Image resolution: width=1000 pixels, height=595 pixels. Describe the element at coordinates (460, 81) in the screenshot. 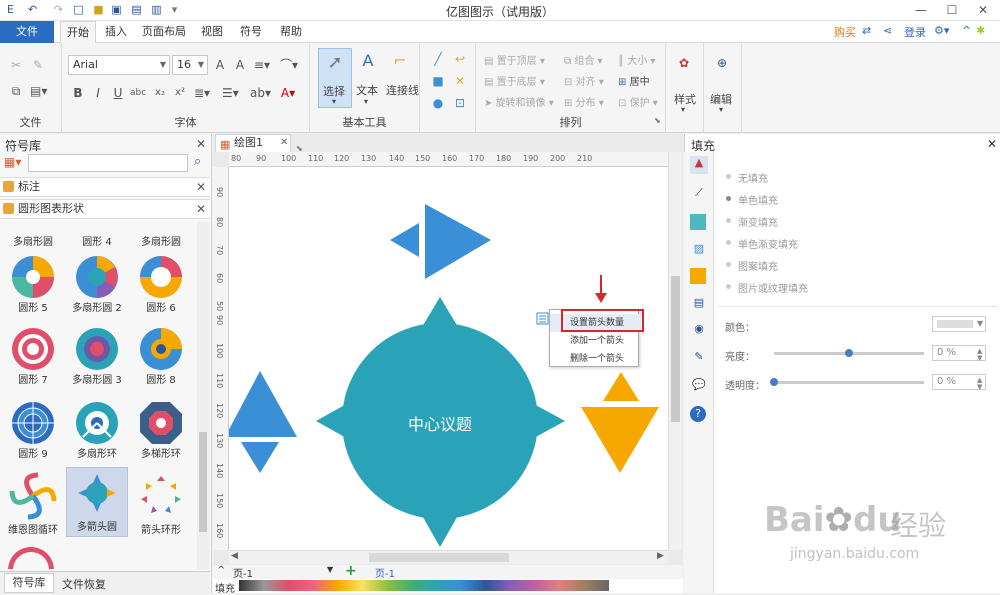

I see `cross-shape-icon: ✕` at that location.